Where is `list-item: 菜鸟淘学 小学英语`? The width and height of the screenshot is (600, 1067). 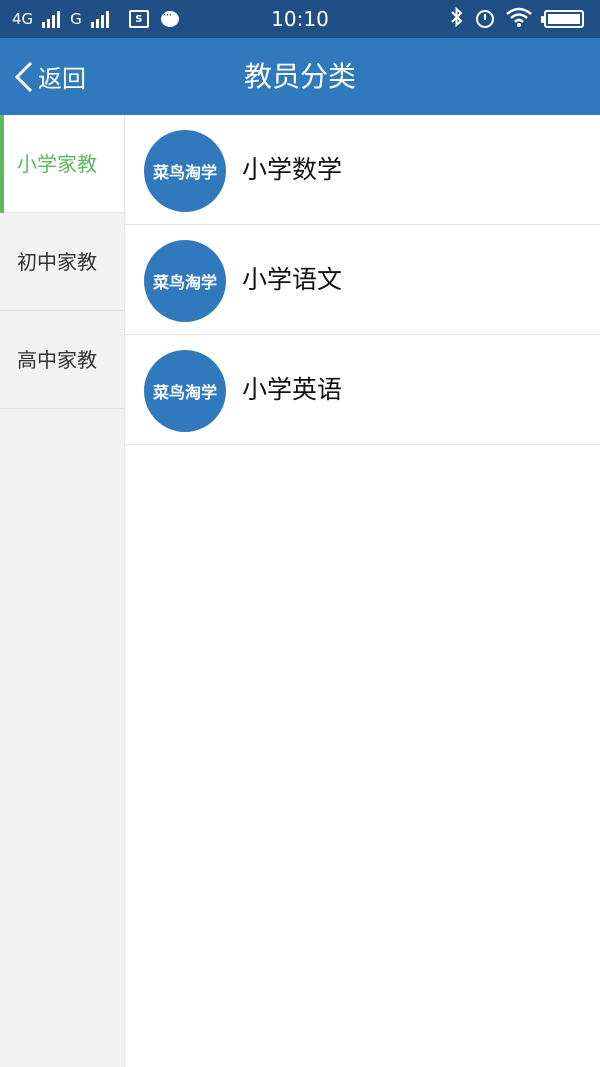 list-item: 菜鸟淘学 小学英语 is located at coordinates (362, 390).